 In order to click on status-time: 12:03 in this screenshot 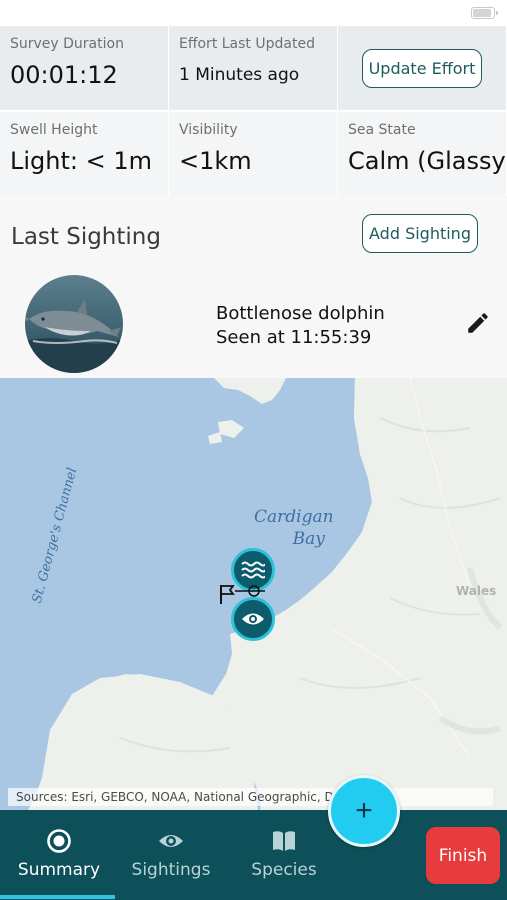, I will do `click(253, 11)`.